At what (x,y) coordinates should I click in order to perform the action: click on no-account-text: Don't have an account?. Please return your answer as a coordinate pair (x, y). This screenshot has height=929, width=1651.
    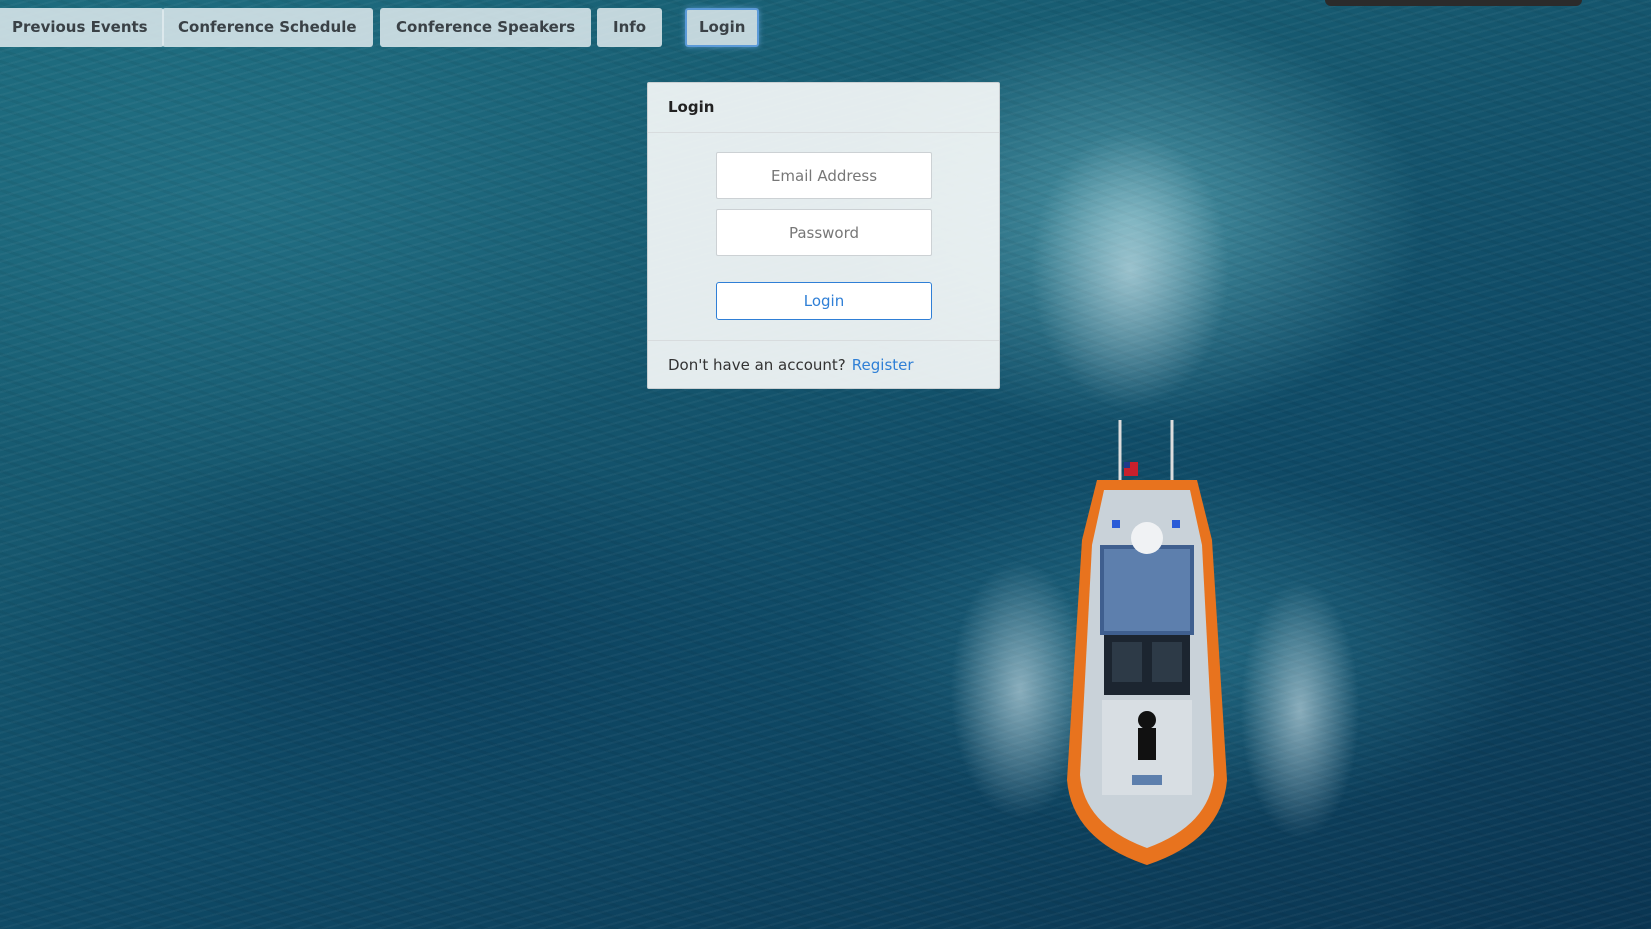
    Looking at the image, I should click on (757, 365).